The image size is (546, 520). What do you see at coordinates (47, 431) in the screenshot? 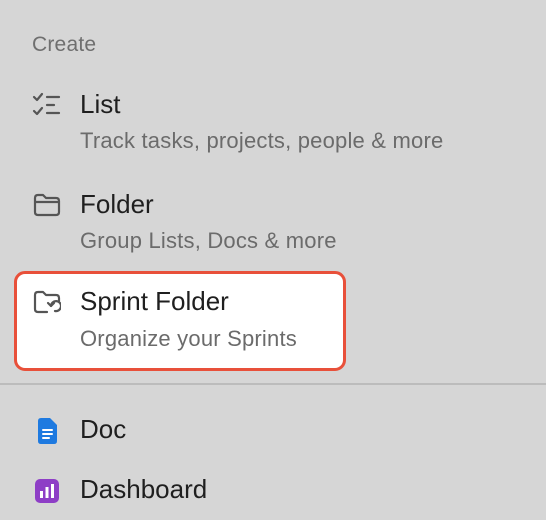
I see `doc-icon` at bounding box center [47, 431].